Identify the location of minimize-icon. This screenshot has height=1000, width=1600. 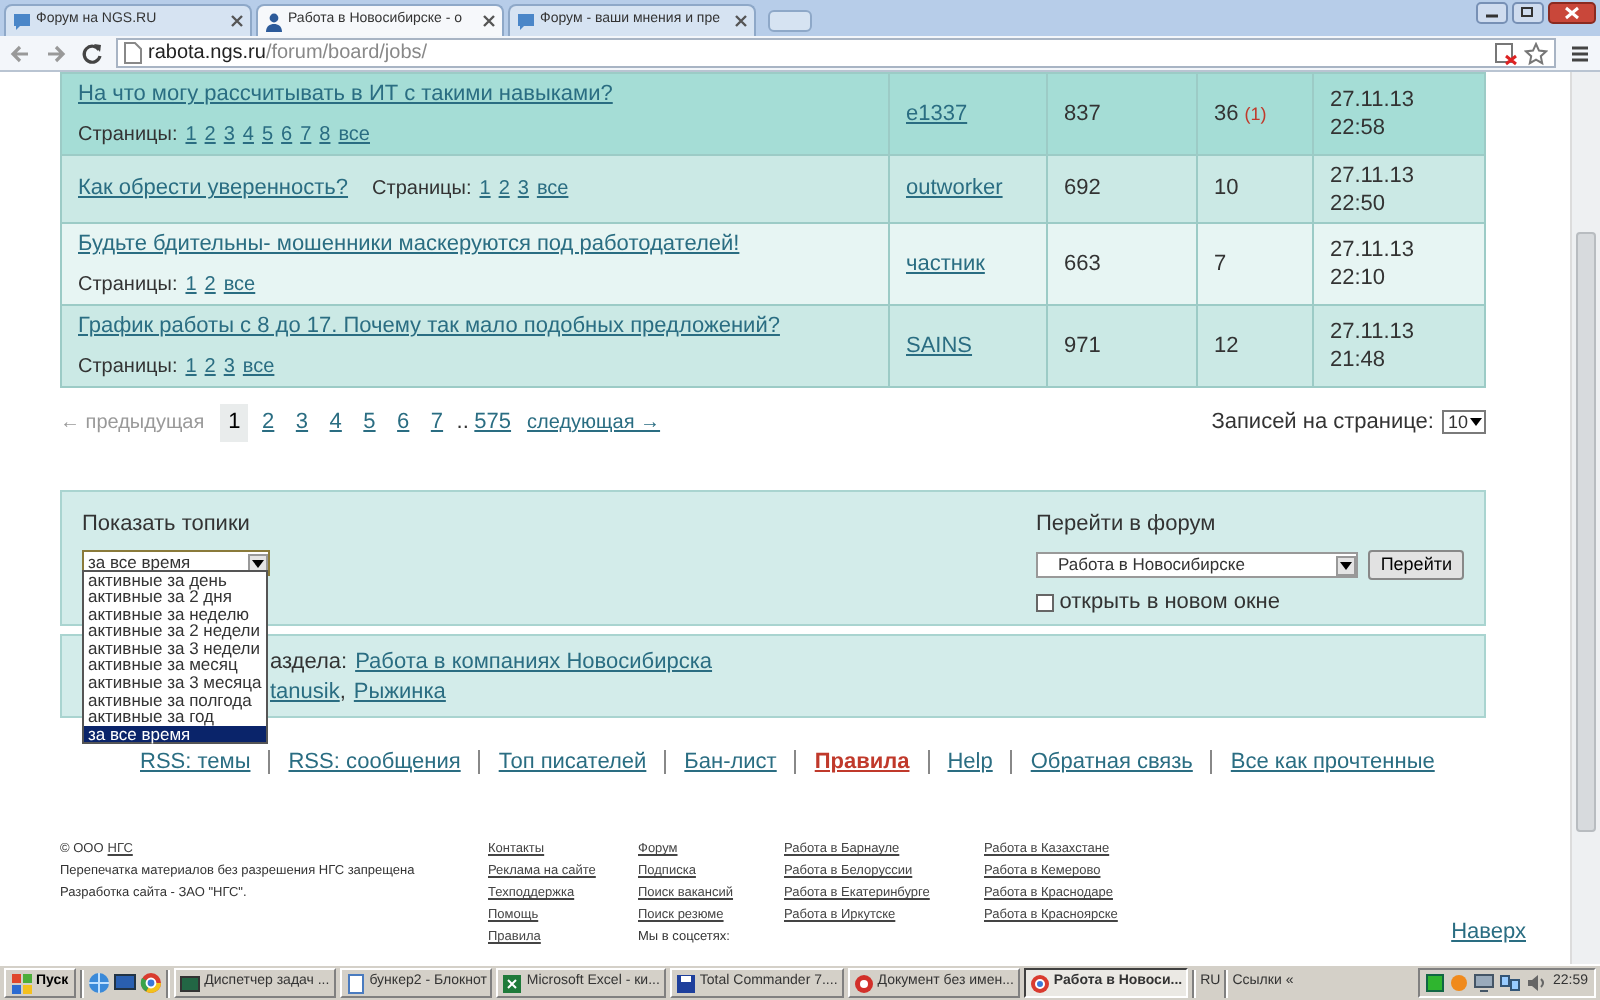
(1492, 13).